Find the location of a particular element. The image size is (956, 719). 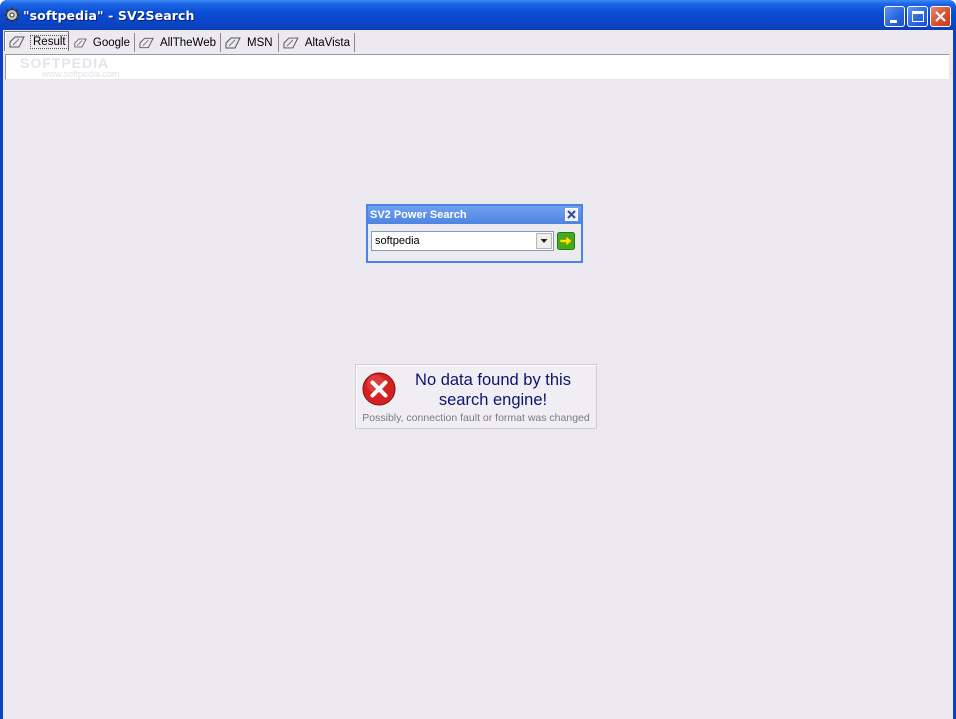

tab-label: MSN is located at coordinates (260, 42).